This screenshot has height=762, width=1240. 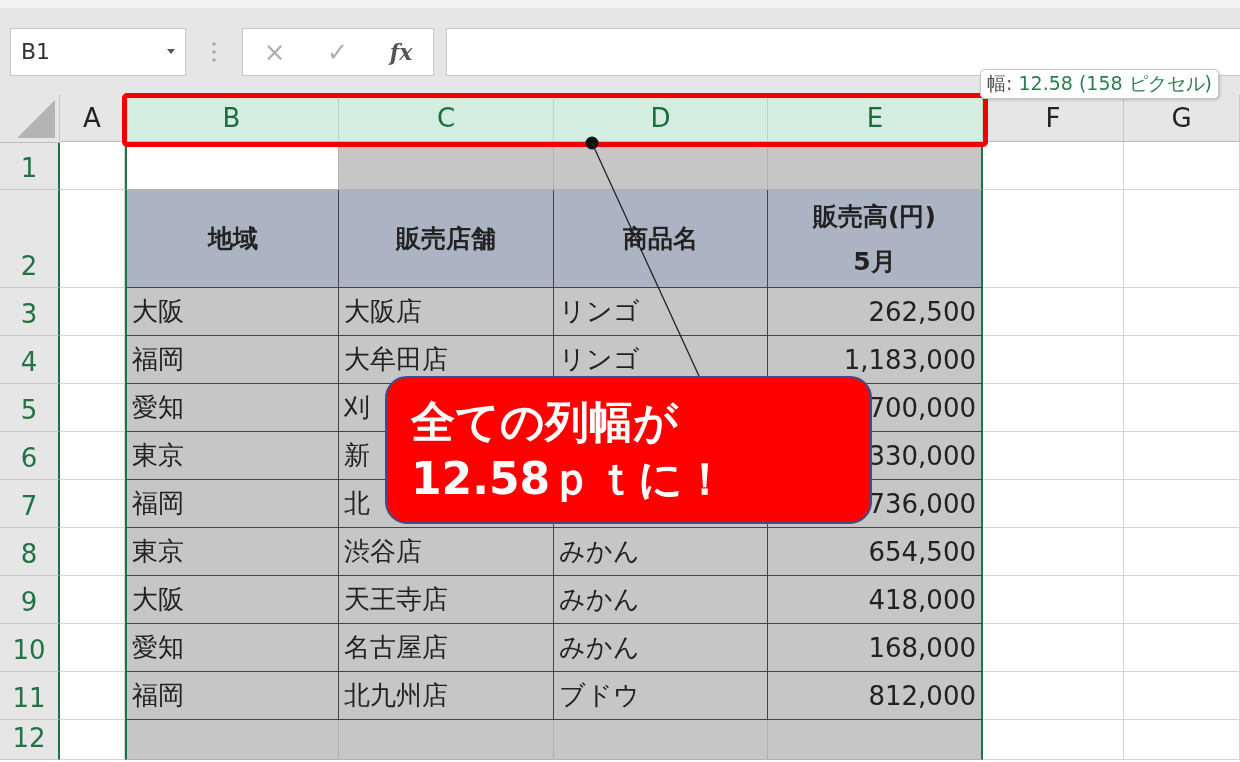 I want to click on row-header: 6, so click(x=30, y=456).